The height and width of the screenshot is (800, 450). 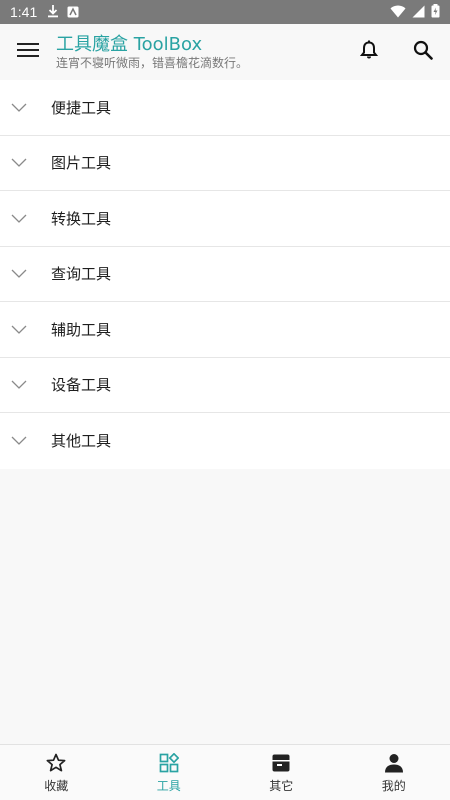 What do you see at coordinates (24, 12) in the screenshot?
I see `status-time: 1:41` at bounding box center [24, 12].